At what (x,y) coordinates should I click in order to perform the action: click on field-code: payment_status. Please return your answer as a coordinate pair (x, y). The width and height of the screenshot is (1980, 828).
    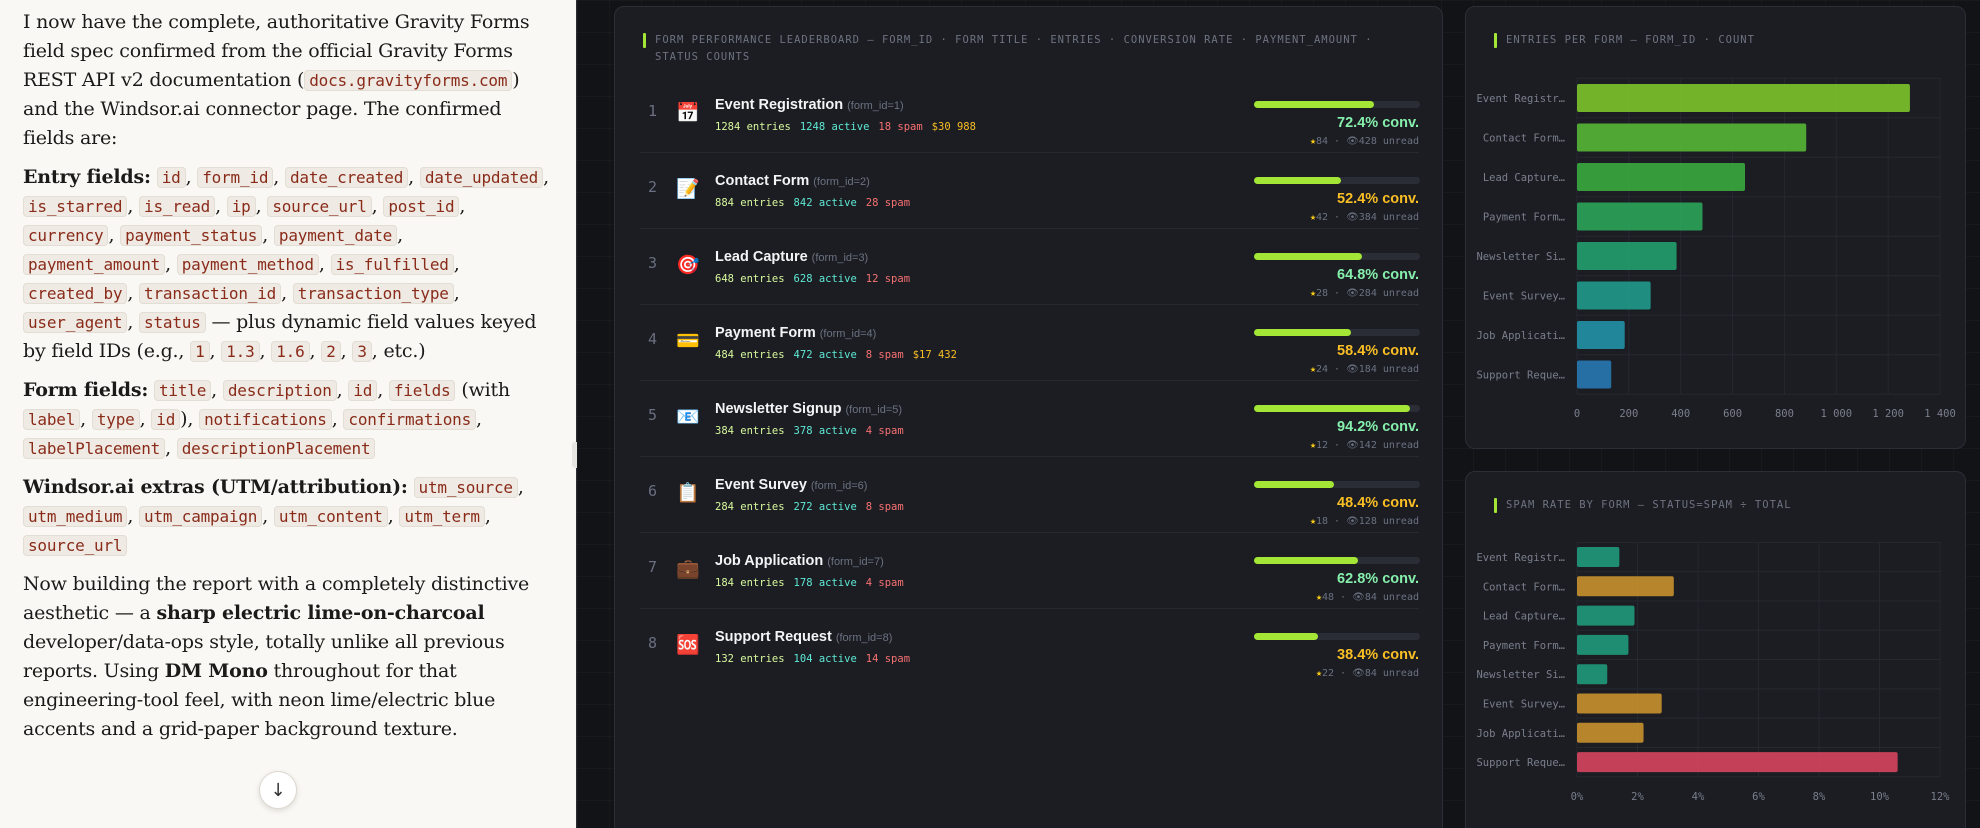
    Looking at the image, I should click on (191, 235).